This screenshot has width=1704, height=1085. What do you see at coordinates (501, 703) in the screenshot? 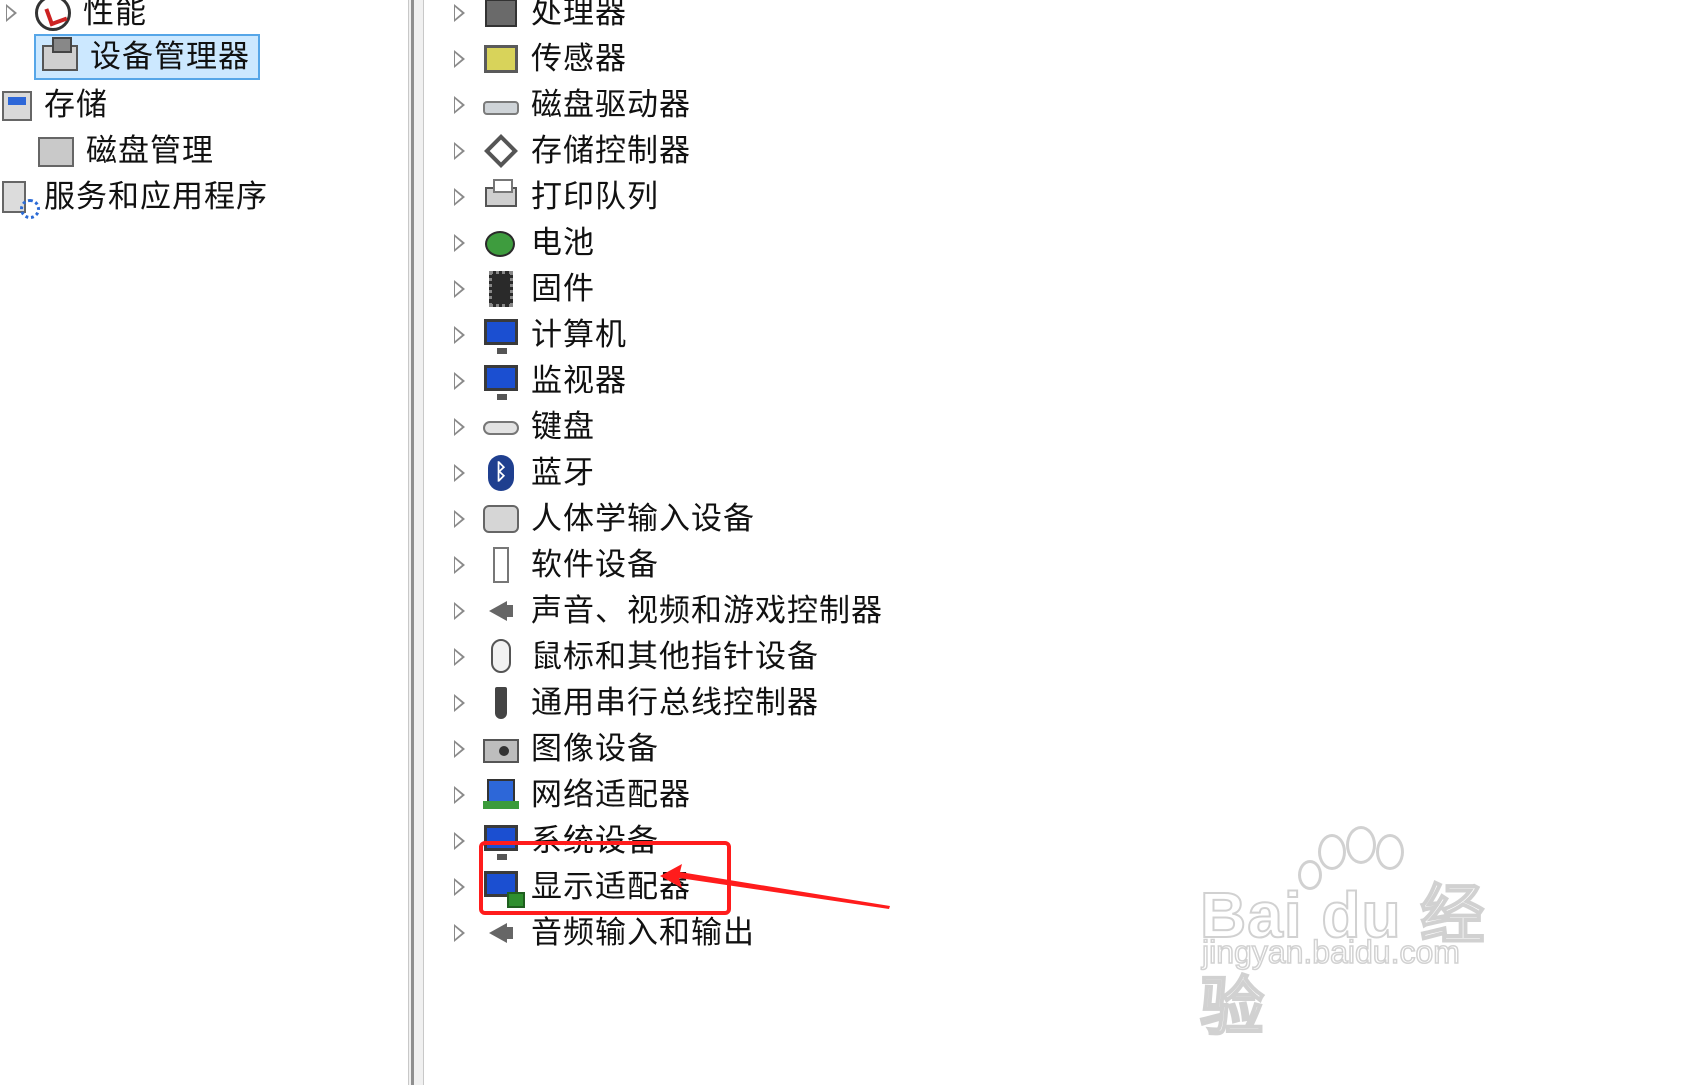
I see `usb-icon` at bounding box center [501, 703].